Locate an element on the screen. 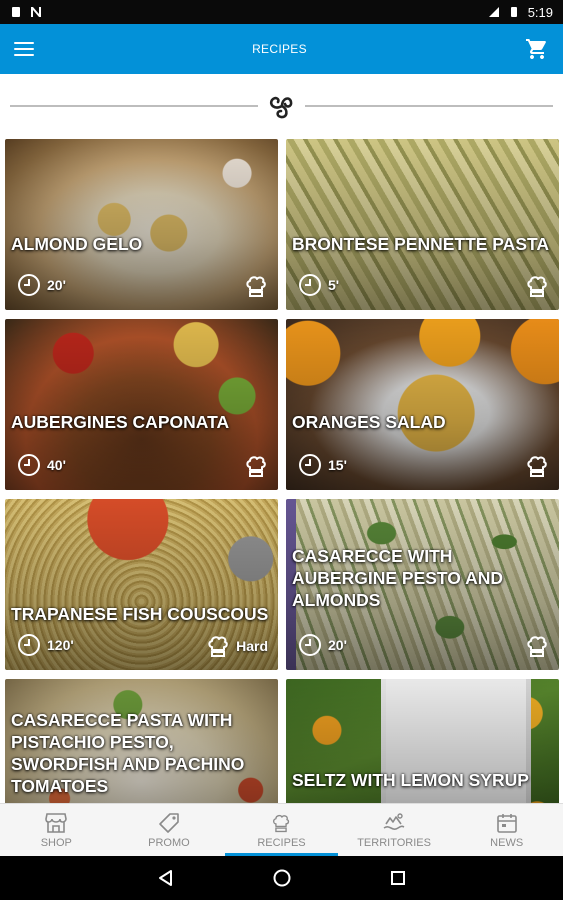  nav-label: PROMO is located at coordinates (169, 842).